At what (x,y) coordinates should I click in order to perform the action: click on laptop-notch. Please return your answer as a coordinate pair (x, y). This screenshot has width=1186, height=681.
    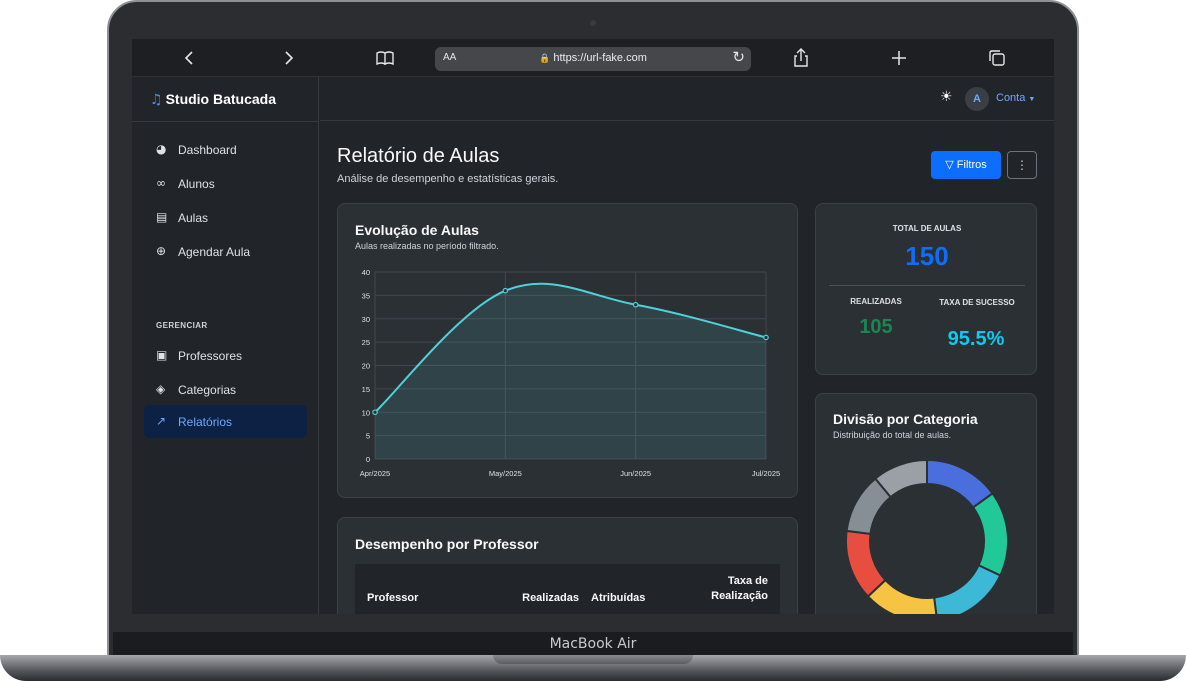
    Looking at the image, I should click on (593, 659).